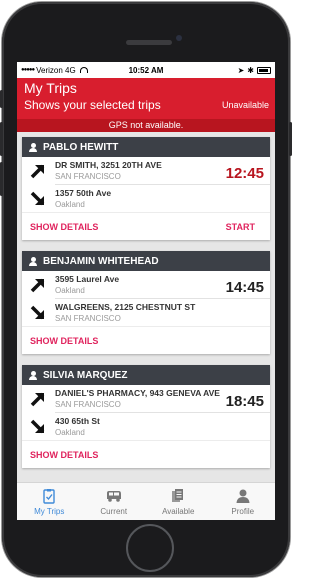 This screenshot has width=320, height=580. What do you see at coordinates (149, 42) in the screenshot?
I see `earpiece-speaker` at bounding box center [149, 42].